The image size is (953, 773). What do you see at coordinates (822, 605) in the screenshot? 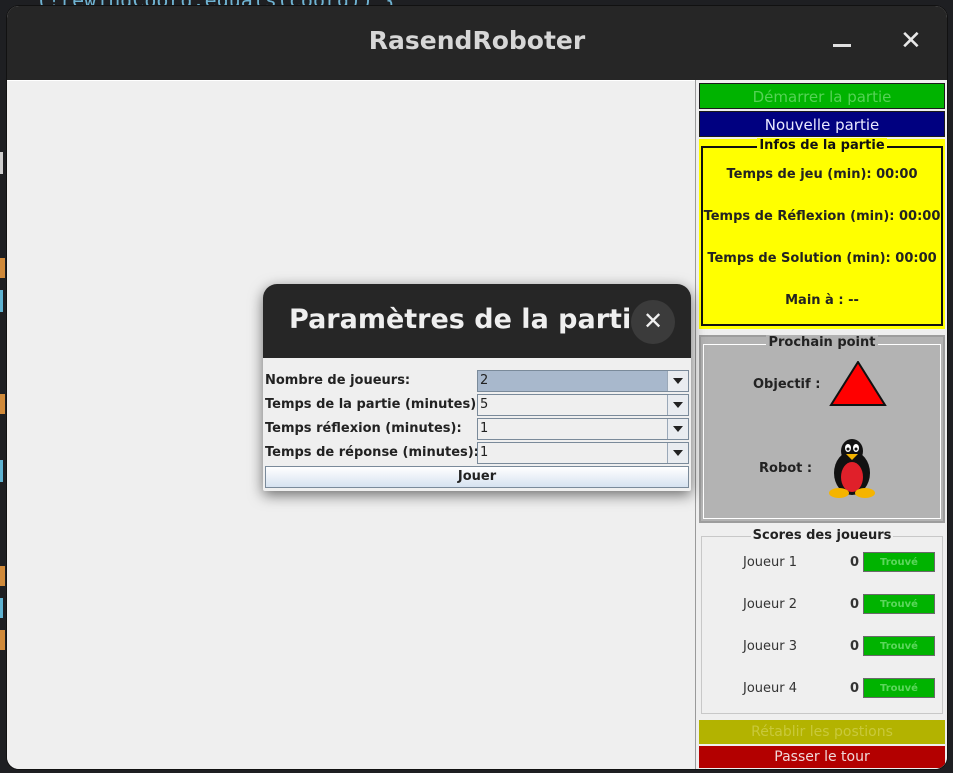
I see `player-score-row: Joueur 2 0 Trouvé` at bounding box center [822, 605].